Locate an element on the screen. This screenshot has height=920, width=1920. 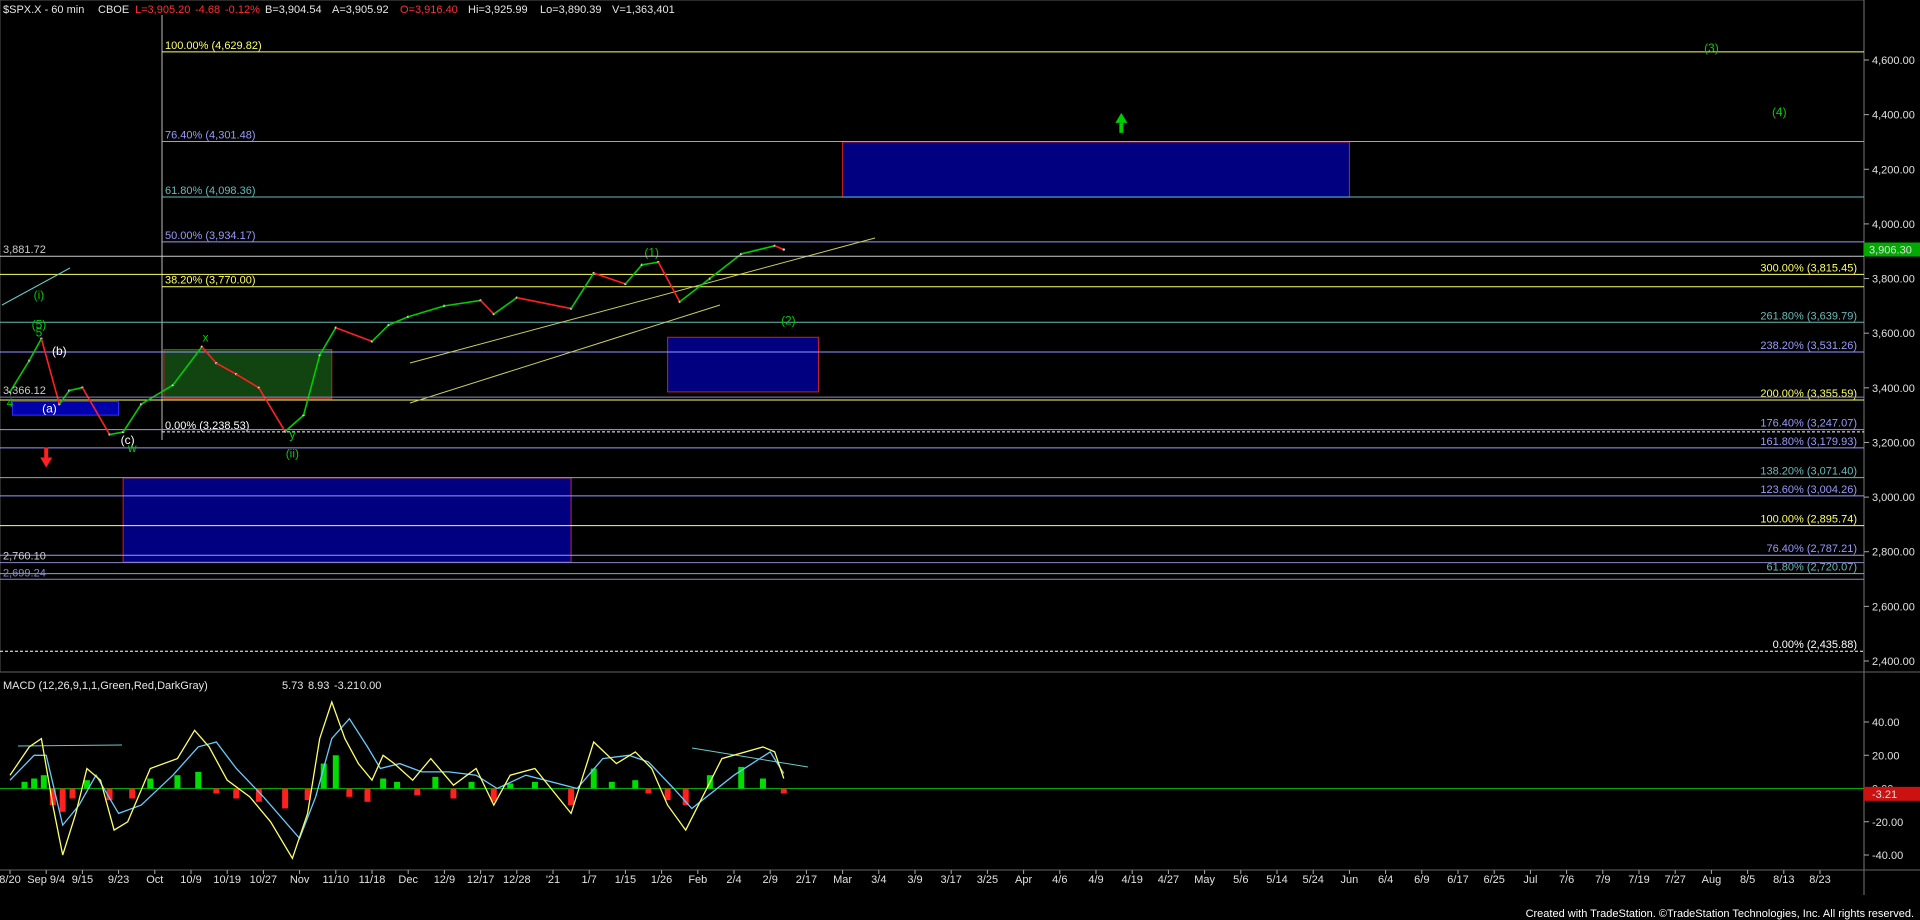
date-tick-label-45: 7/9 is located at coordinates (1602, 880).